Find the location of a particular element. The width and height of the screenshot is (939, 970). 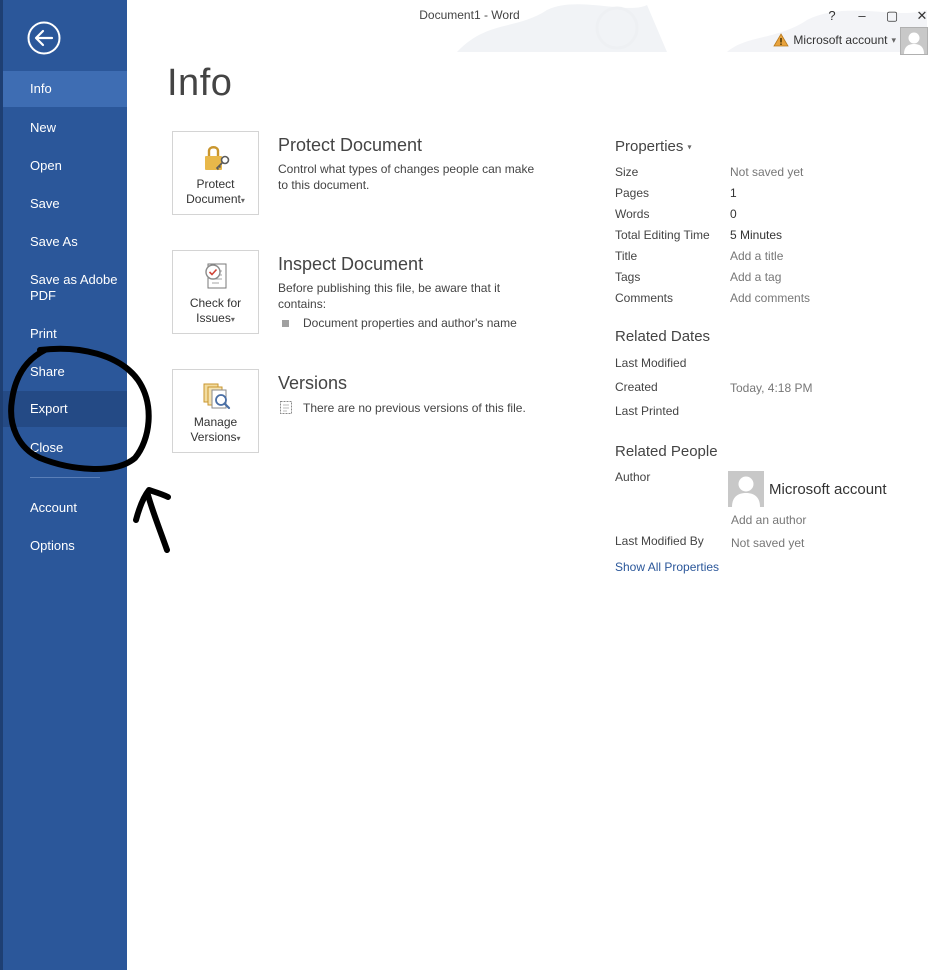

prop-title-input: Add a title is located at coordinates (756, 256).